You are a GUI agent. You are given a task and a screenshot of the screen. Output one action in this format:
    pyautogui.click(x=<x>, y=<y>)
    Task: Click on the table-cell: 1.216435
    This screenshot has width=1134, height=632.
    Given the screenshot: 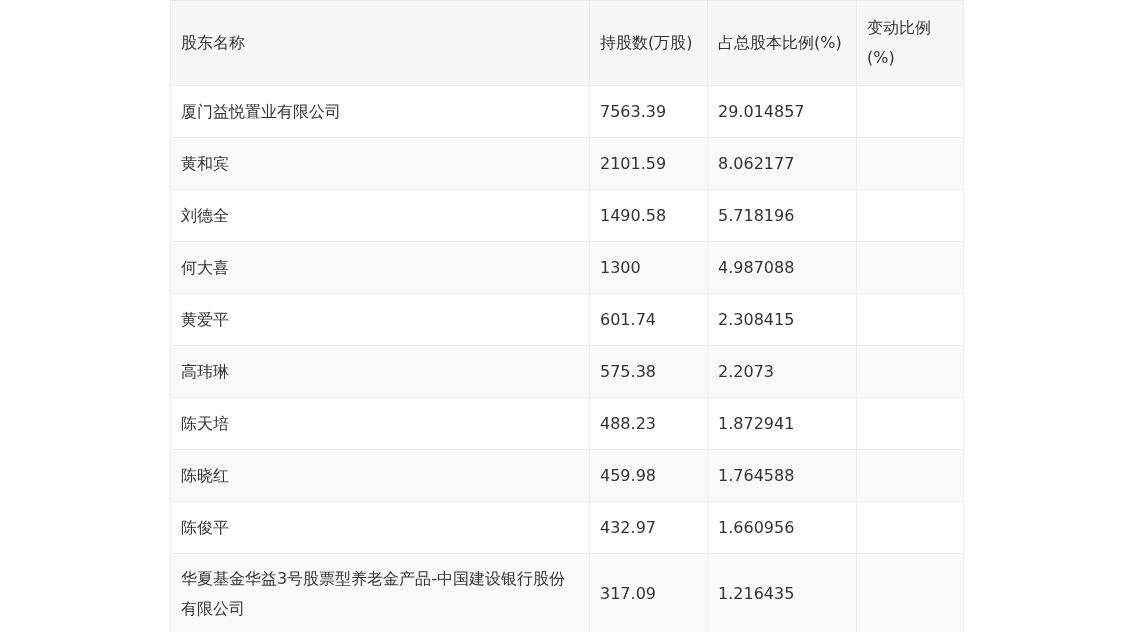 What is the action you would take?
    pyautogui.click(x=782, y=592)
    